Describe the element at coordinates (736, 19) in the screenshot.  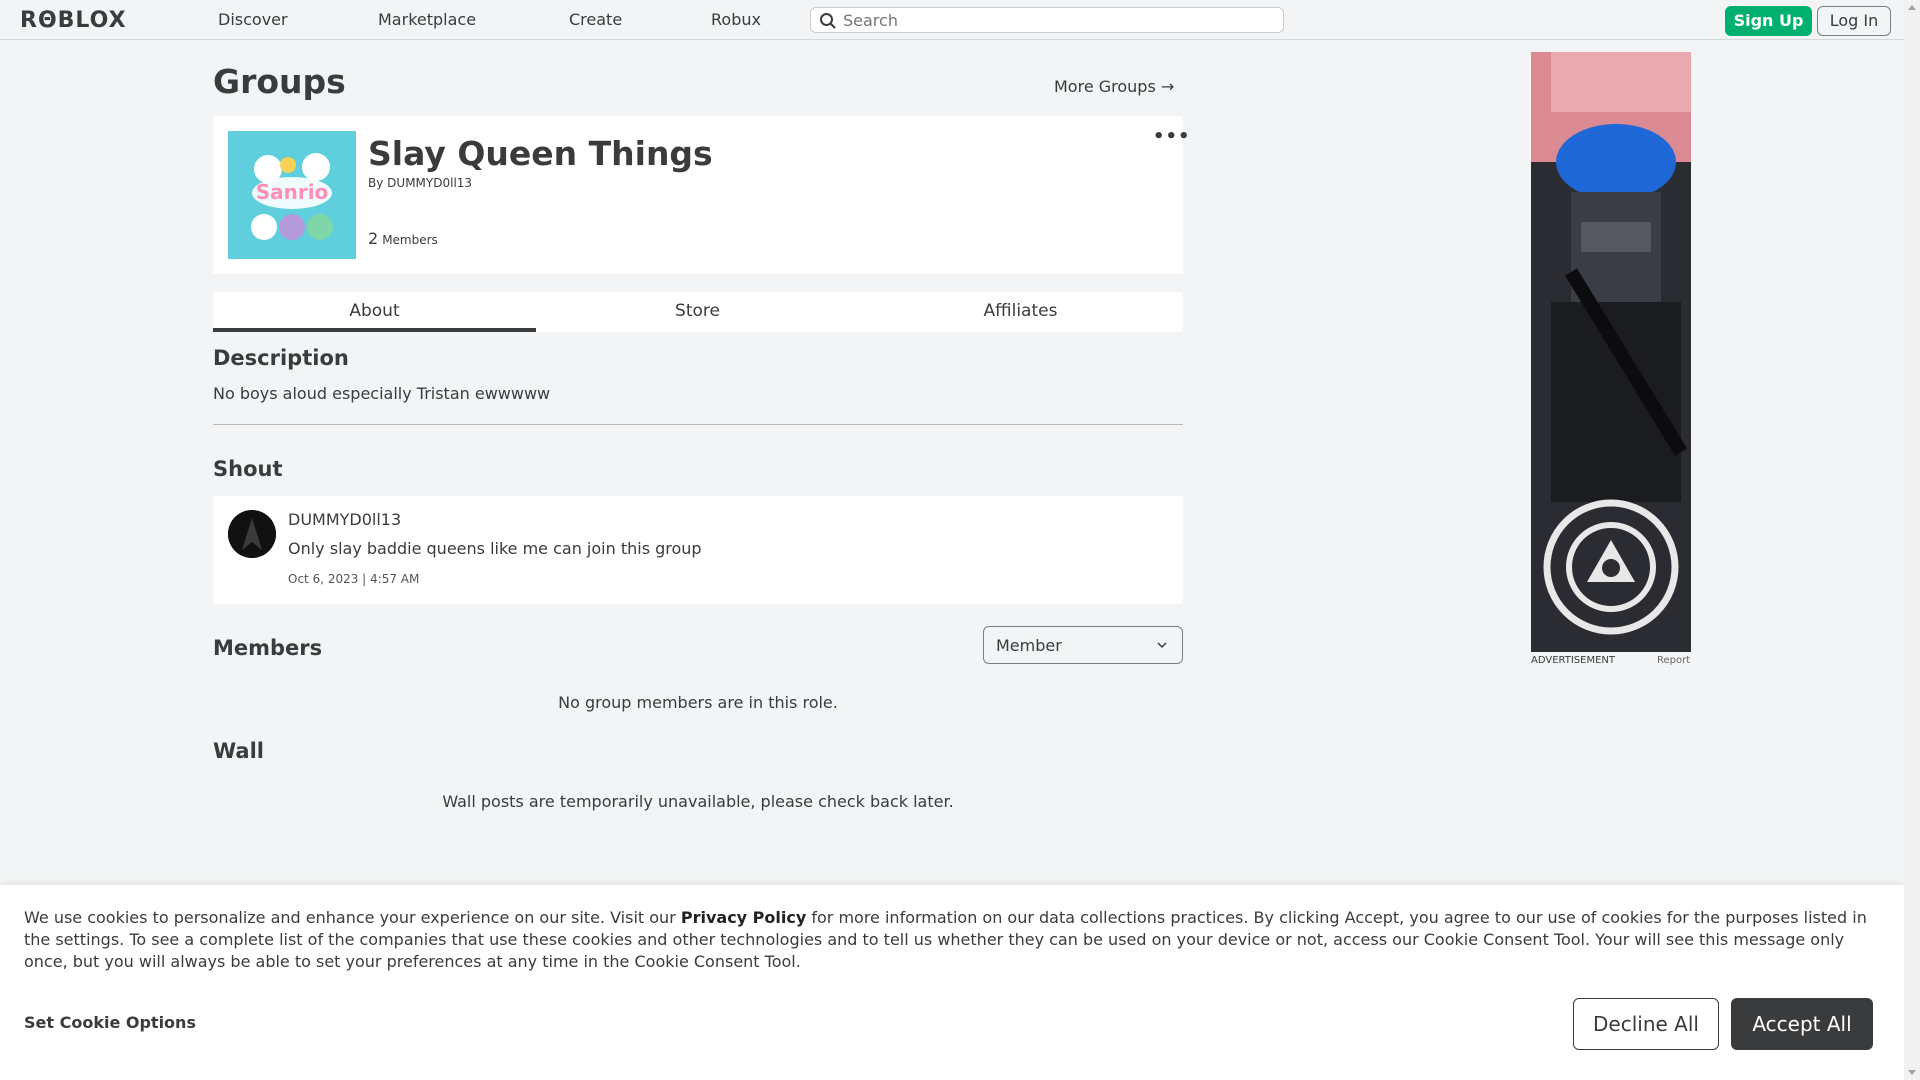
I see `nav-link-robux: Robux` at that location.